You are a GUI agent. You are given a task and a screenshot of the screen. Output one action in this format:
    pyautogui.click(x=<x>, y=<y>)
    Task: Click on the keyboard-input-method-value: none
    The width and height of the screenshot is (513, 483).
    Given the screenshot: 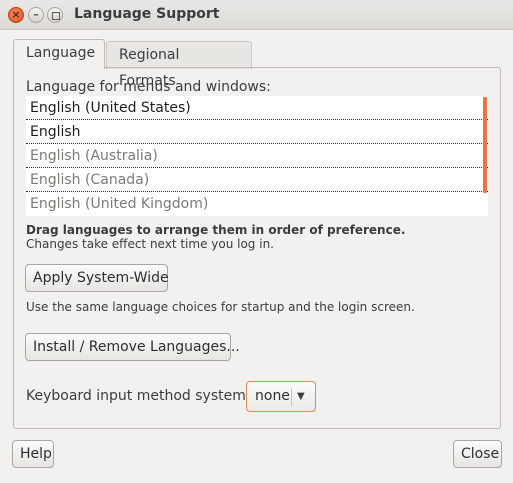 What is the action you would take?
    pyautogui.click(x=272, y=396)
    